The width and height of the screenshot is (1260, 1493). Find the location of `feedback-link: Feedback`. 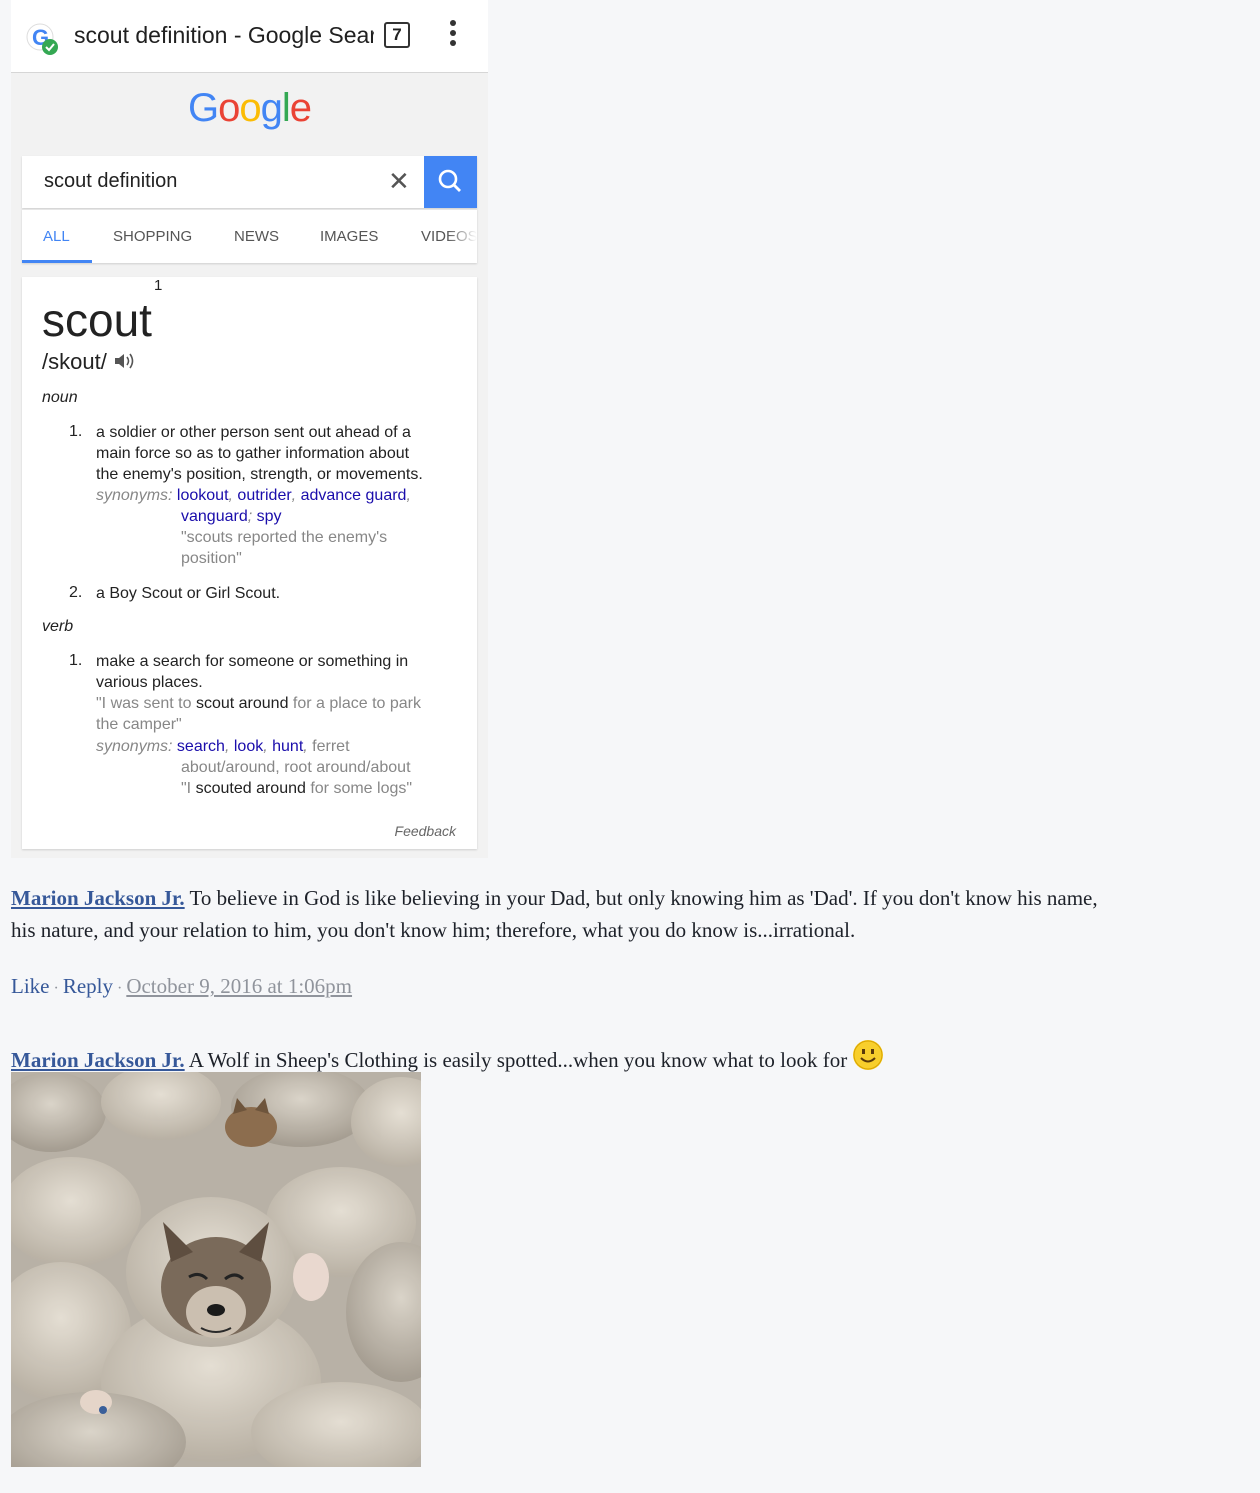

feedback-link: Feedback is located at coordinates (425, 831).